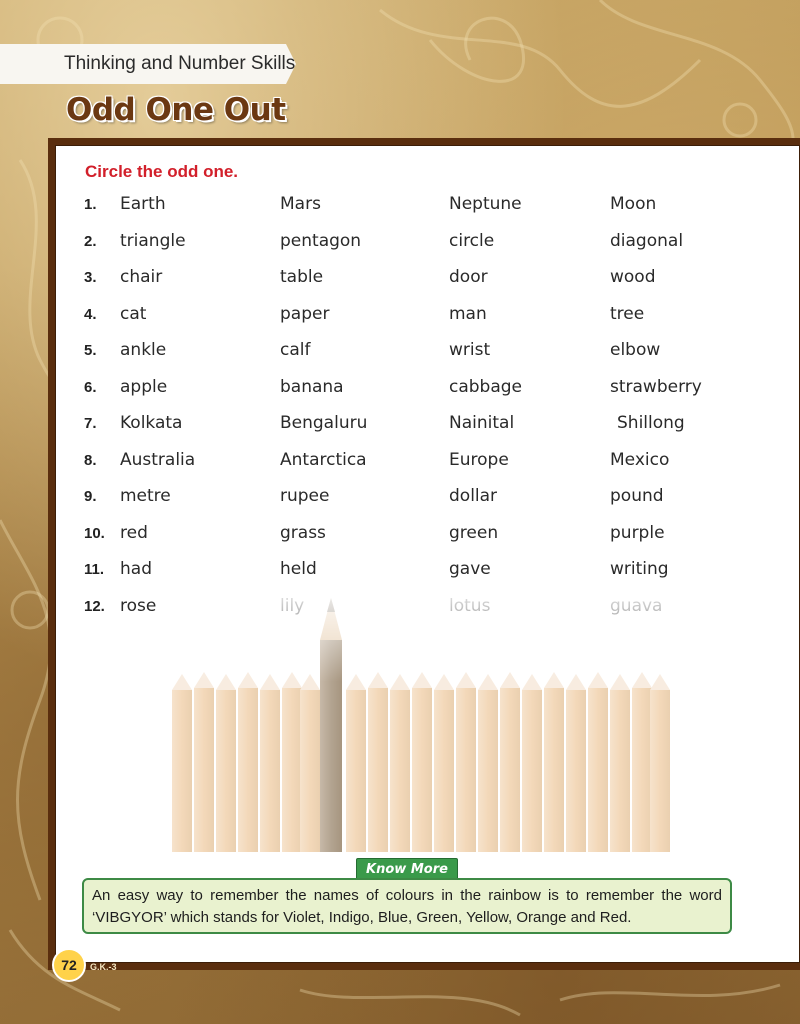  I want to click on word-option: Bengaluru, so click(323, 423).